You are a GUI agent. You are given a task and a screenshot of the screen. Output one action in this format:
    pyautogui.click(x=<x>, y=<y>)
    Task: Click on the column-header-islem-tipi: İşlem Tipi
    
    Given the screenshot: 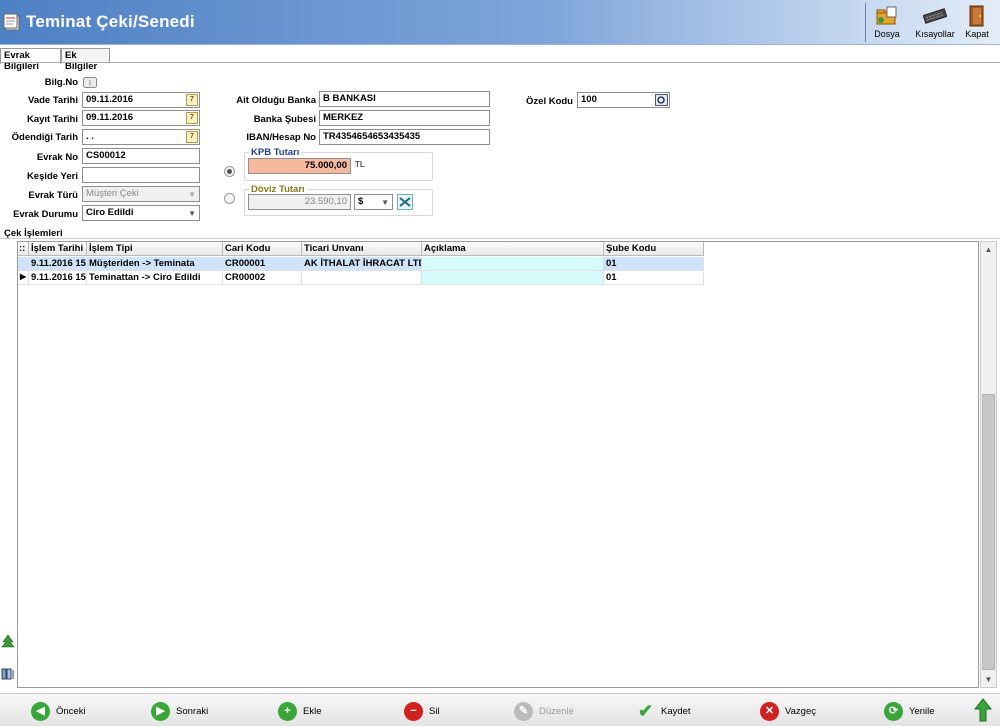 What is the action you would take?
    pyautogui.click(x=155, y=249)
    